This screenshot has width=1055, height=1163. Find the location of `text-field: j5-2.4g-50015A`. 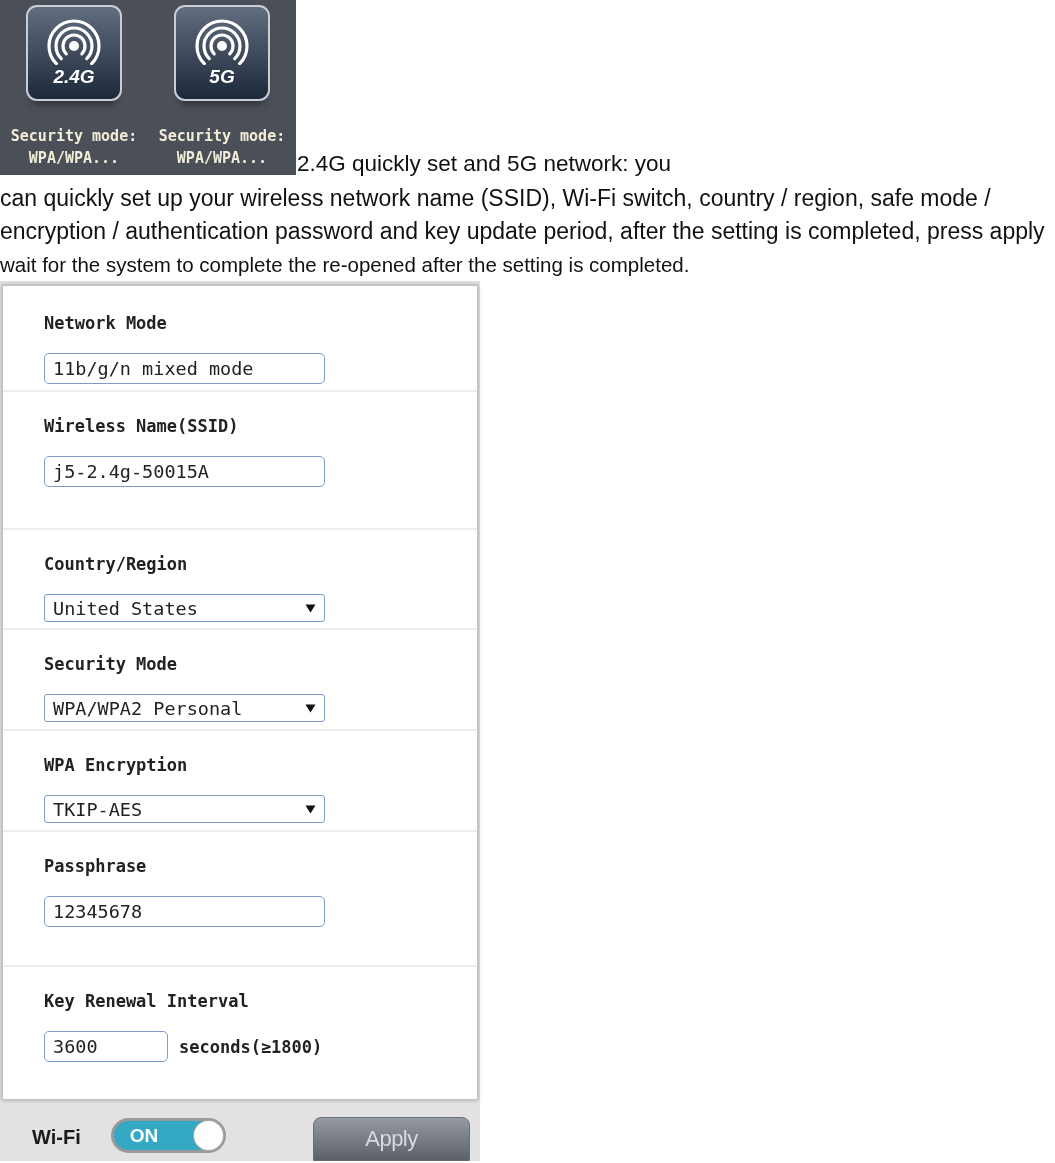

text-field: j5-2.4g-50015A is located at coordinates (184, 471).